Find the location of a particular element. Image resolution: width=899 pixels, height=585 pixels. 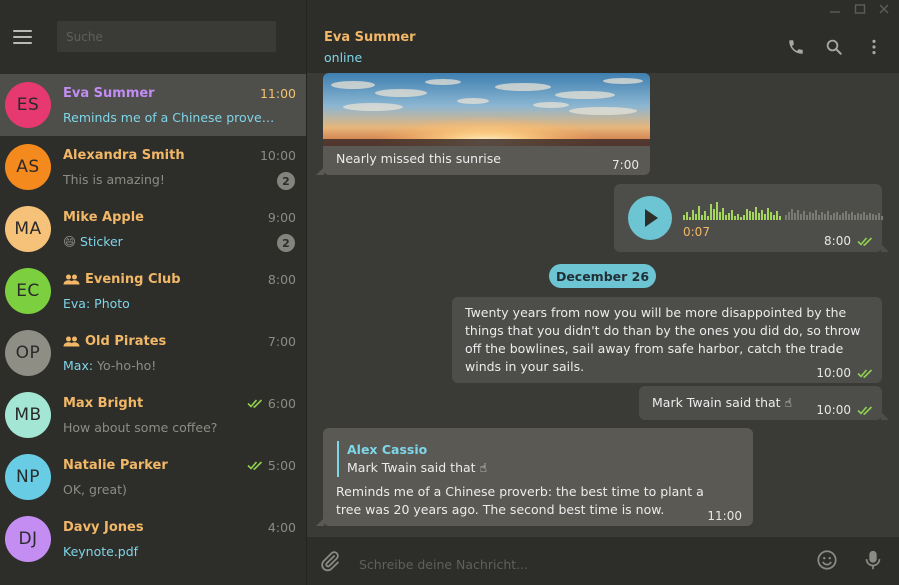

chat-name: Eva Summer is located at coordinates (109, 93).